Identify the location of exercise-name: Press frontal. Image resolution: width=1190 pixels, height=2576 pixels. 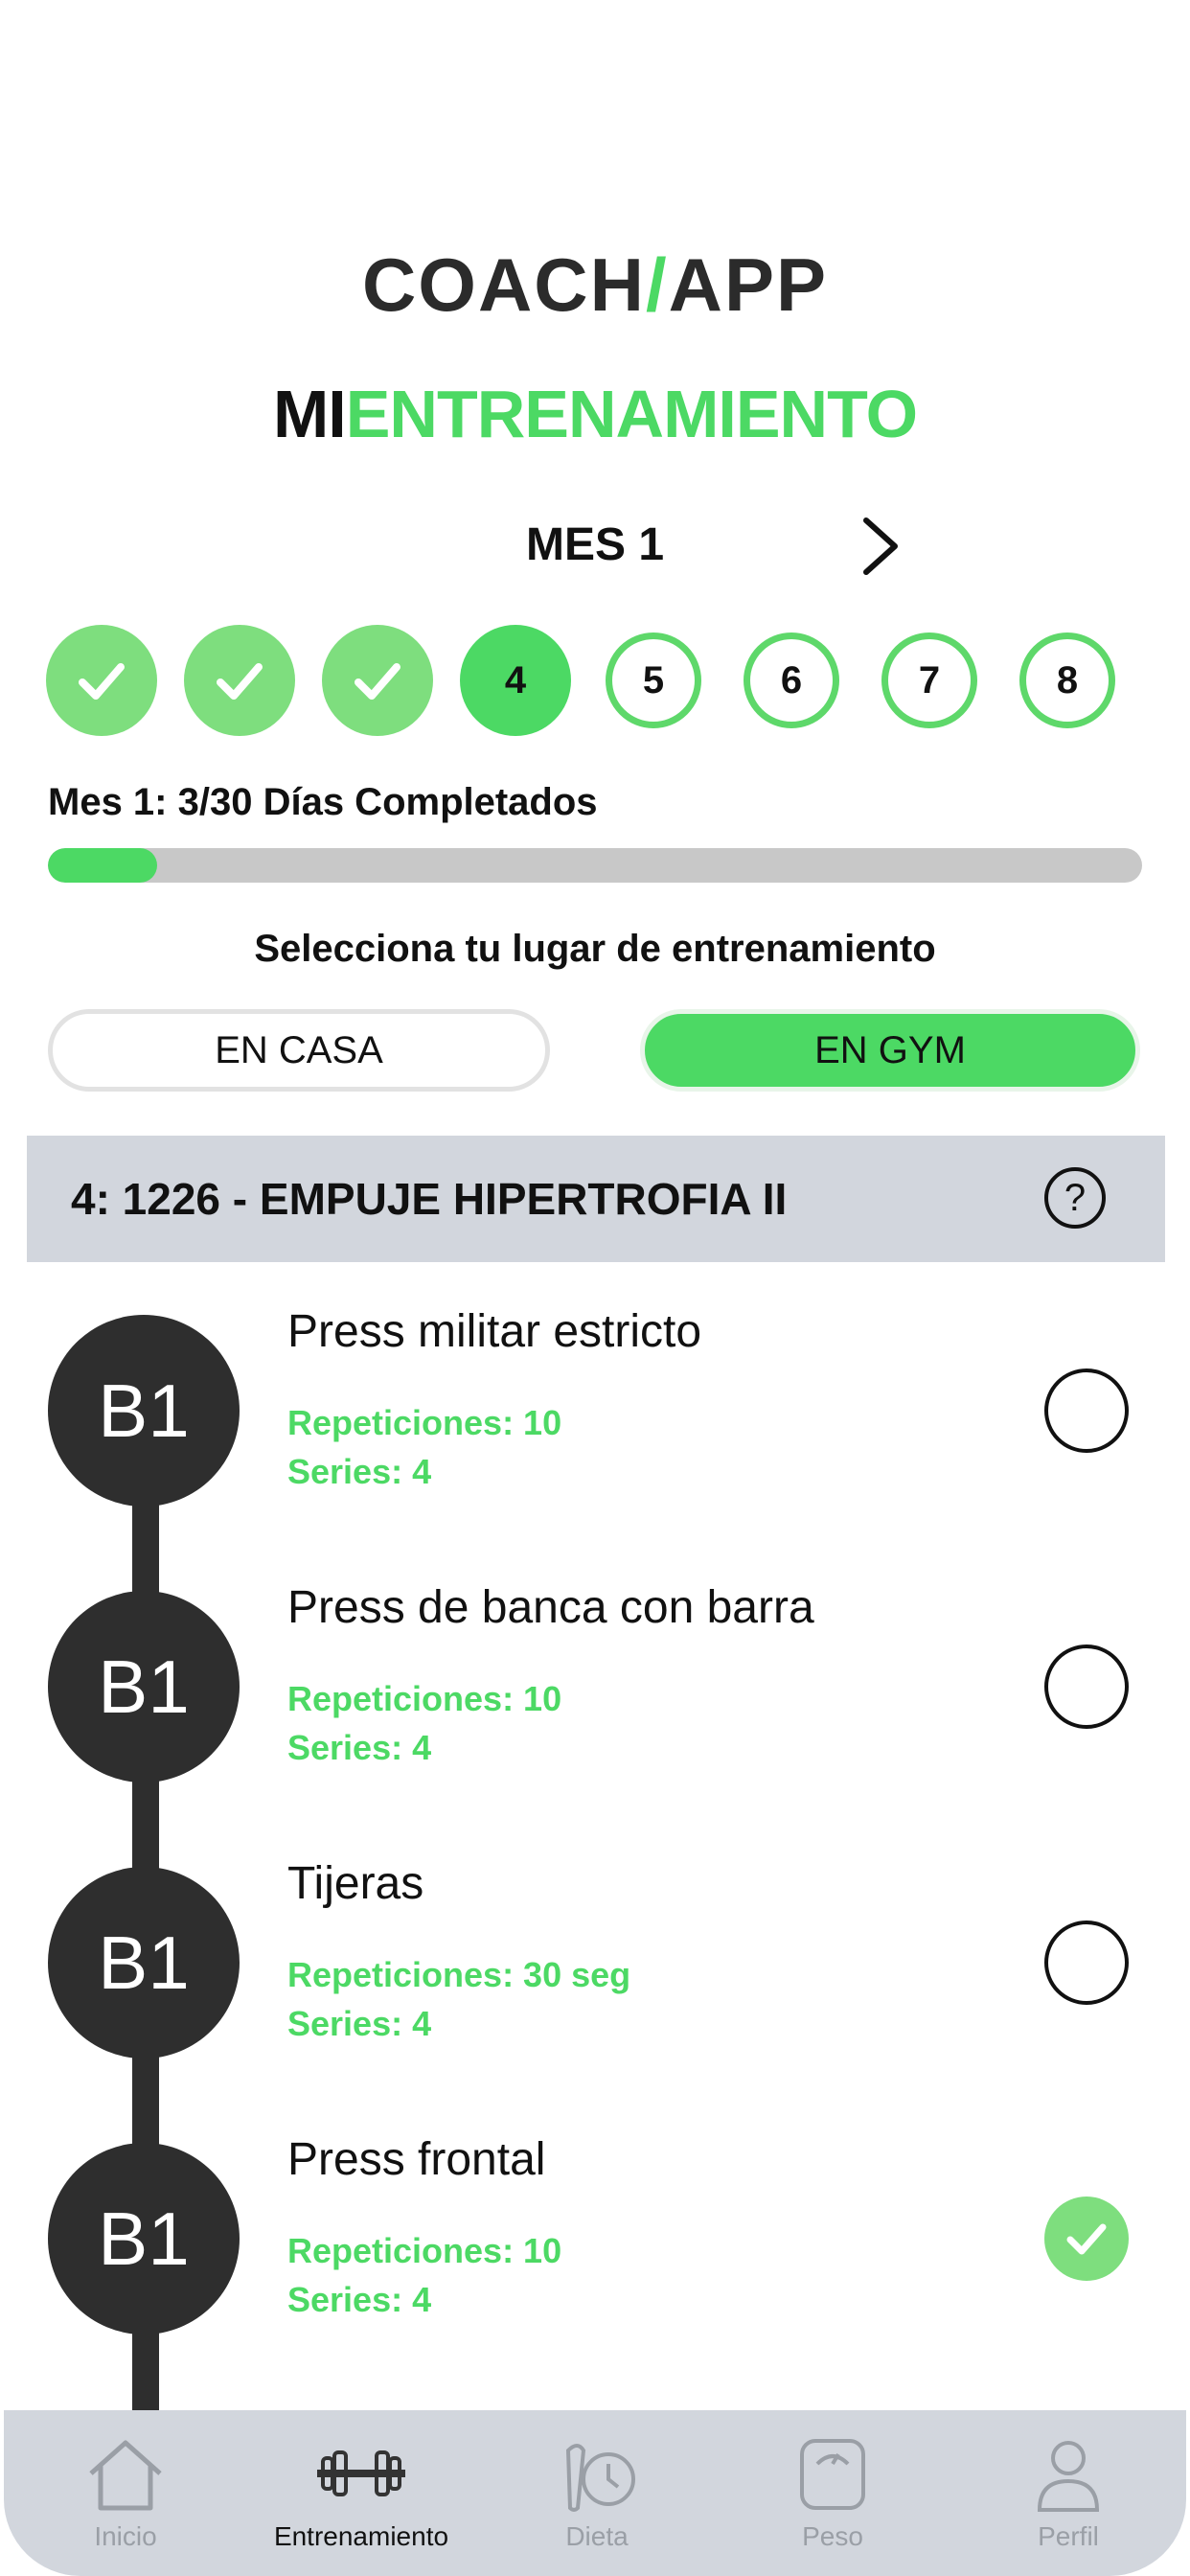
(417, 2159).